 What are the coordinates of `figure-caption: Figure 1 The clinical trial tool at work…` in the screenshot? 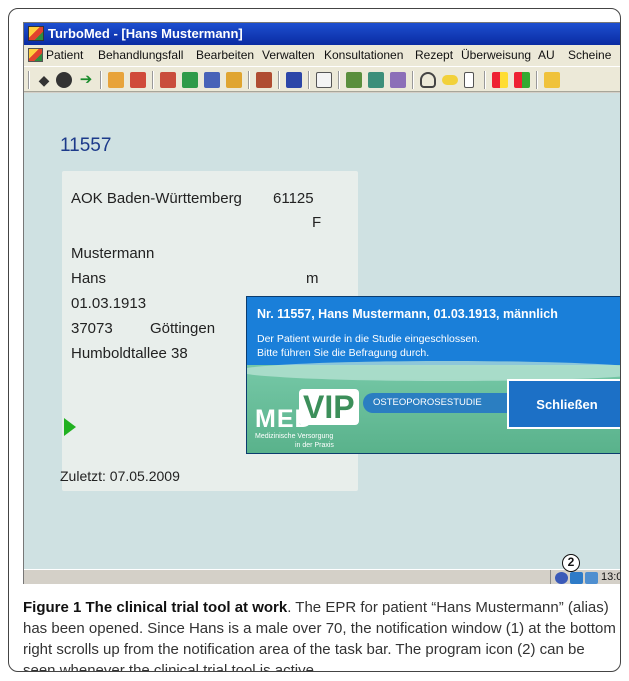 It's located at (321, 634).